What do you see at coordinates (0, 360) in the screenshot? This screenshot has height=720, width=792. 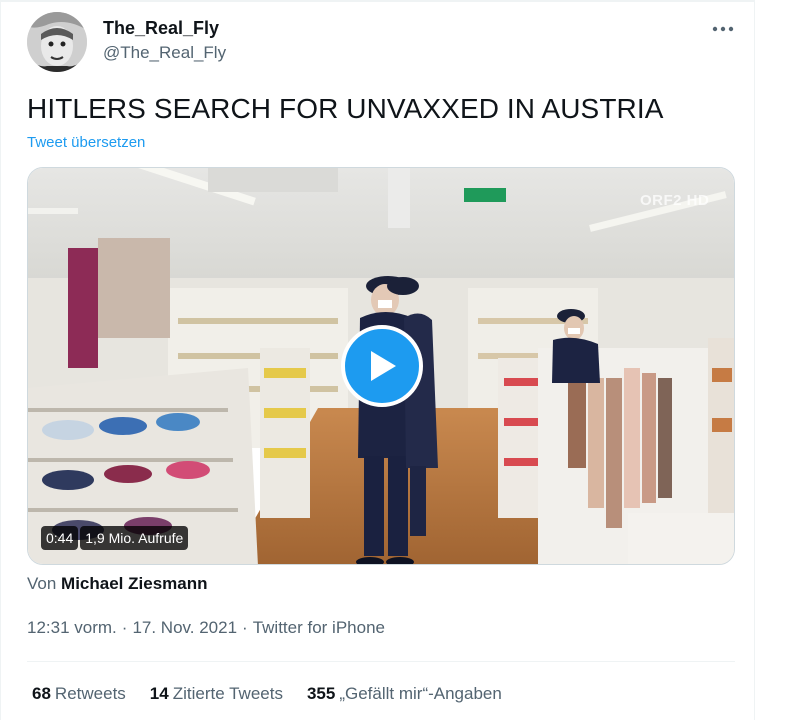 I see `frame-left-border` at bounding box center [0, 360].